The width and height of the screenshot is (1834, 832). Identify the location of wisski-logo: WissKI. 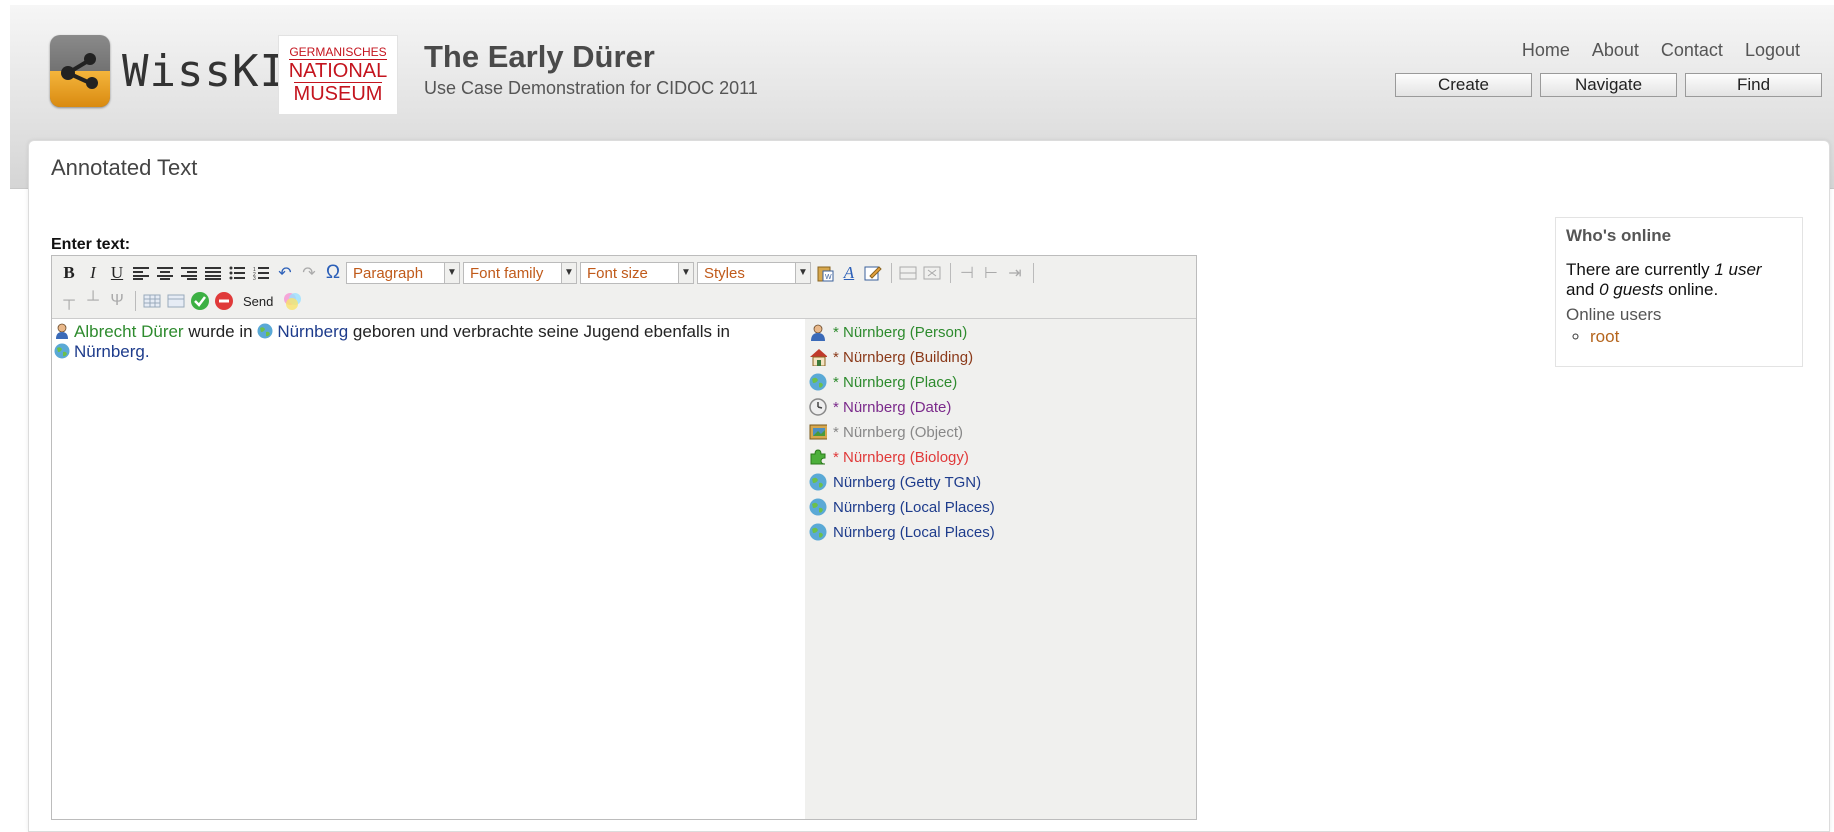
(168, 71).